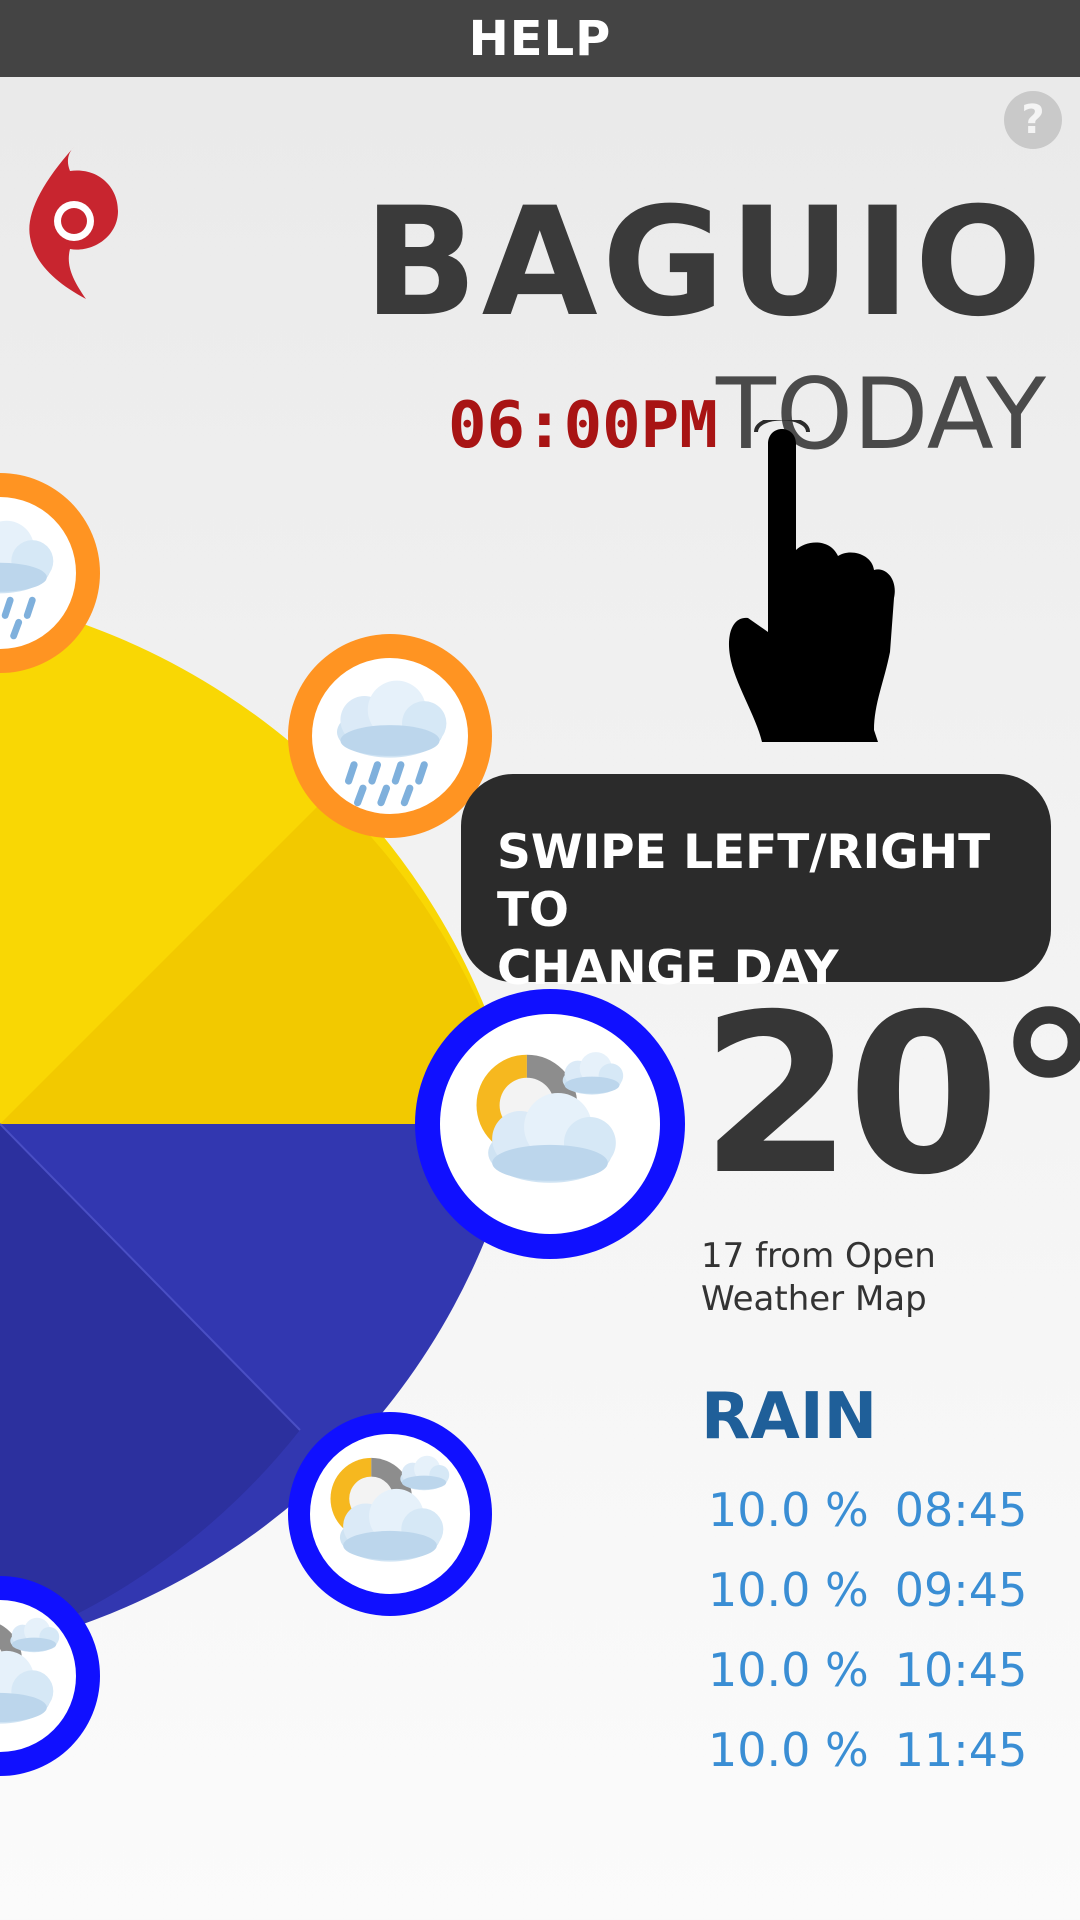 This screenshot has height=1920, width=1080. I want to click on help-icon: ?, so click(1033, 120).